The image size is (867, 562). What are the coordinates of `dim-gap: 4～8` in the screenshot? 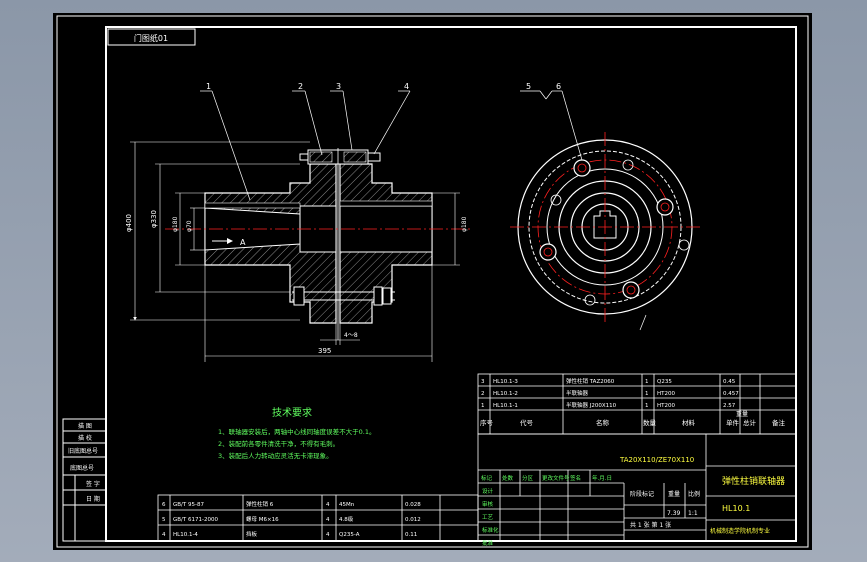 It's located at (351, 335).